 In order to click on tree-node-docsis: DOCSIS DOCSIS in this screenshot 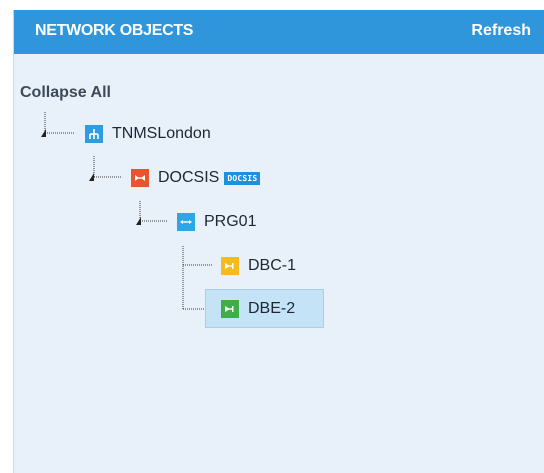, I will do `click(196, 178)`.